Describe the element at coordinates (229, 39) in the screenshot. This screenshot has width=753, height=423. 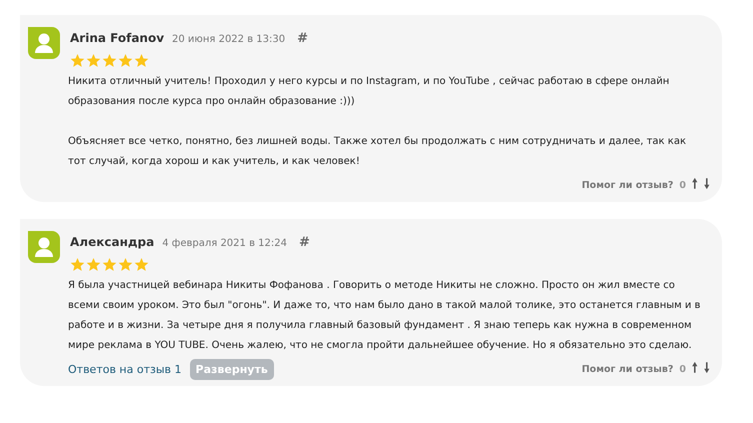
I see `review-date: 20 июня 2022 в 13:30` at that location.